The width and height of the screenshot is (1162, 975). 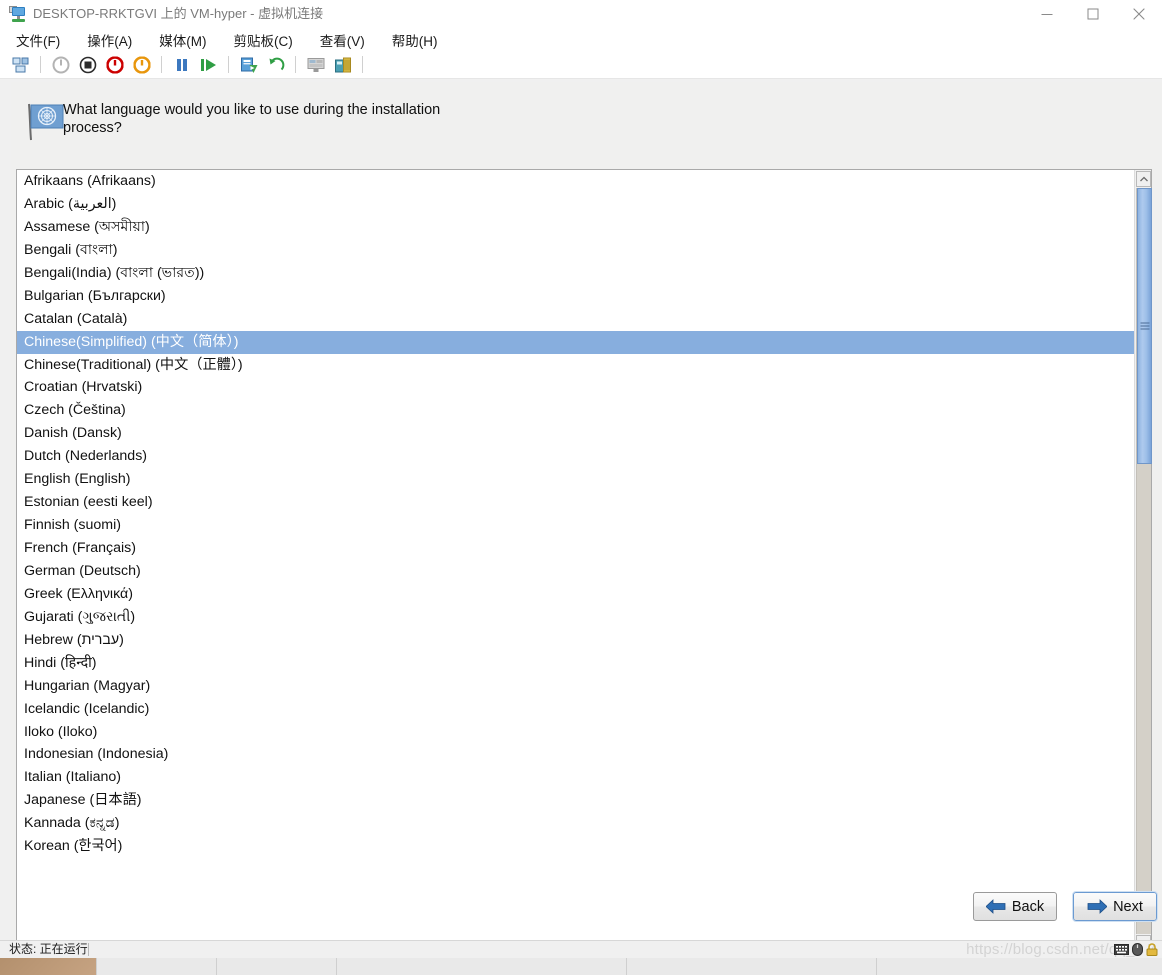 I want to click on status-bar: 状态: 正在运行 https://blog.csdn.net/qq_3 7, so click(x=581, y=949).